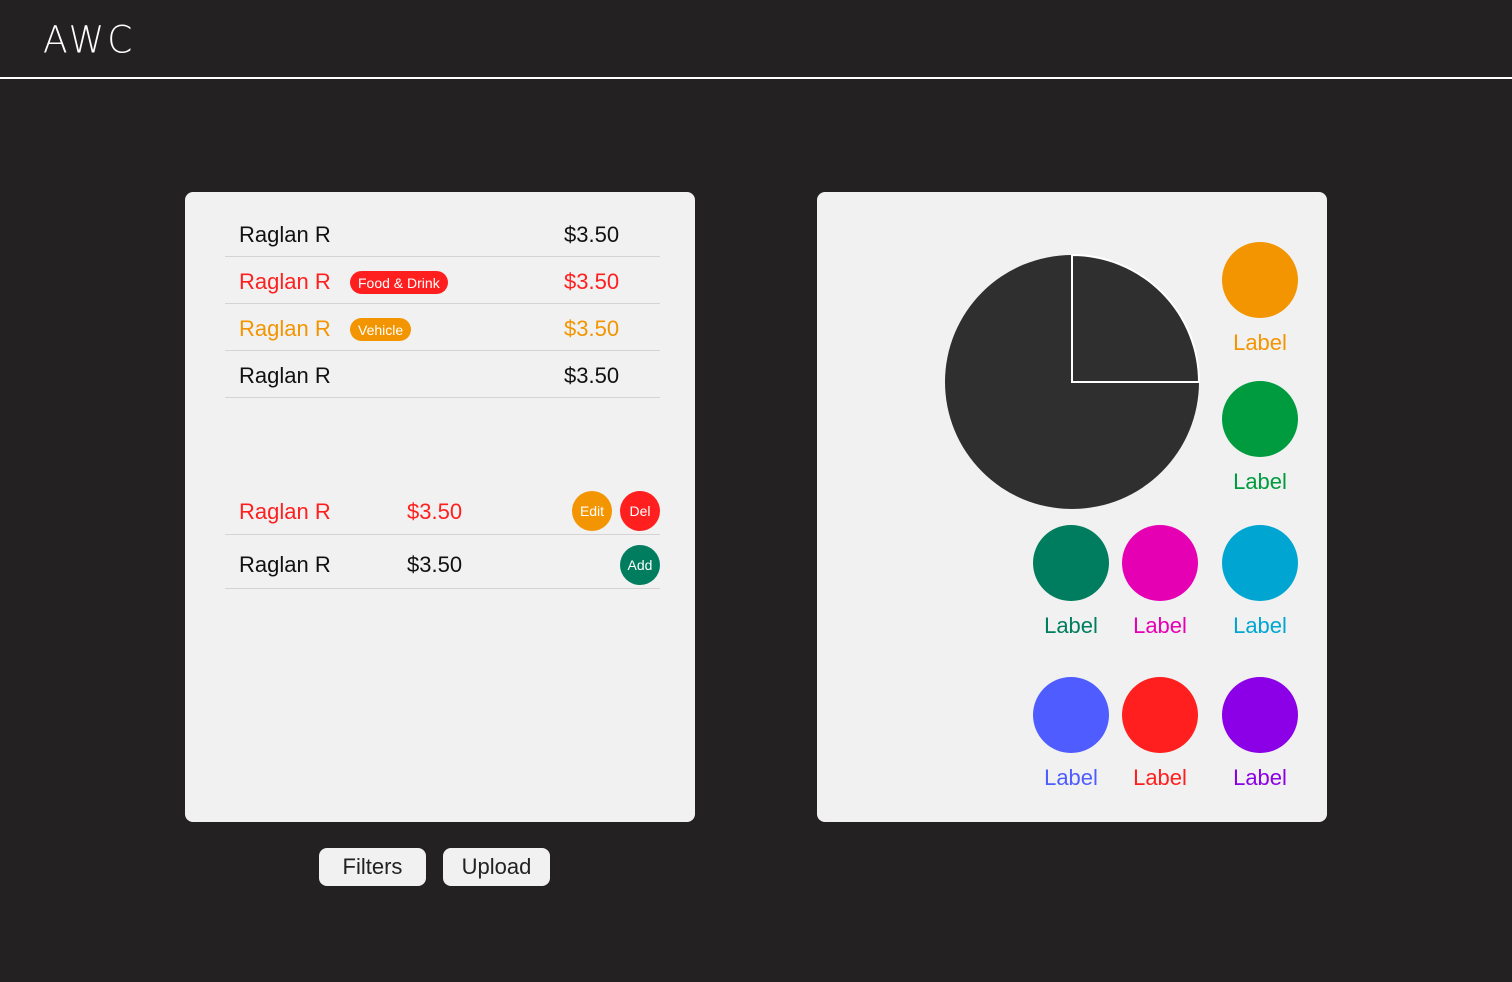 The height and width of the screenshot is (982, 1512). Describe the element at coordinates (640, 565) in the screenshot. I see `add-button: Add` at that location.